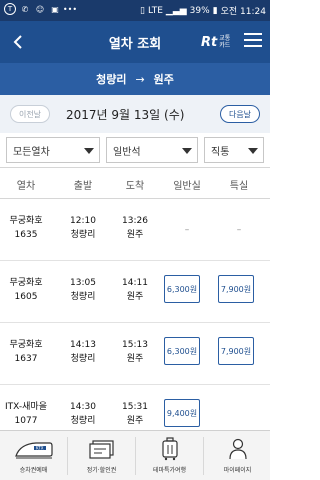 This screenshot has height=480, width=320. What do you see at coordinates (55, 9) in the screenshot?
I see `box-icon: ▣` at bounding box center [55, 9].